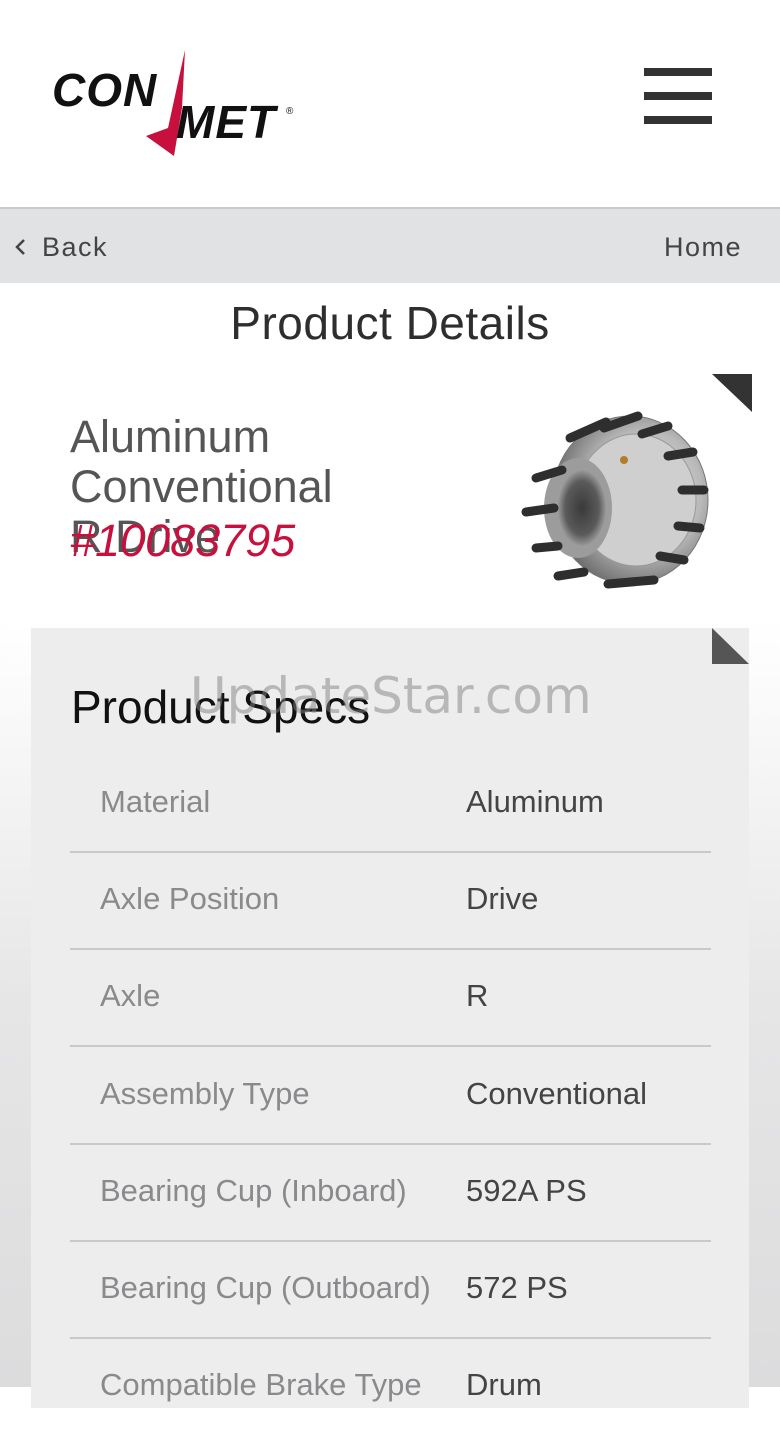 The height and width of the screenshot is (1436, 780). Describe the element at coordinates (190, 898) in the screenshot. I see `spec-label: Axle Position` at that location.